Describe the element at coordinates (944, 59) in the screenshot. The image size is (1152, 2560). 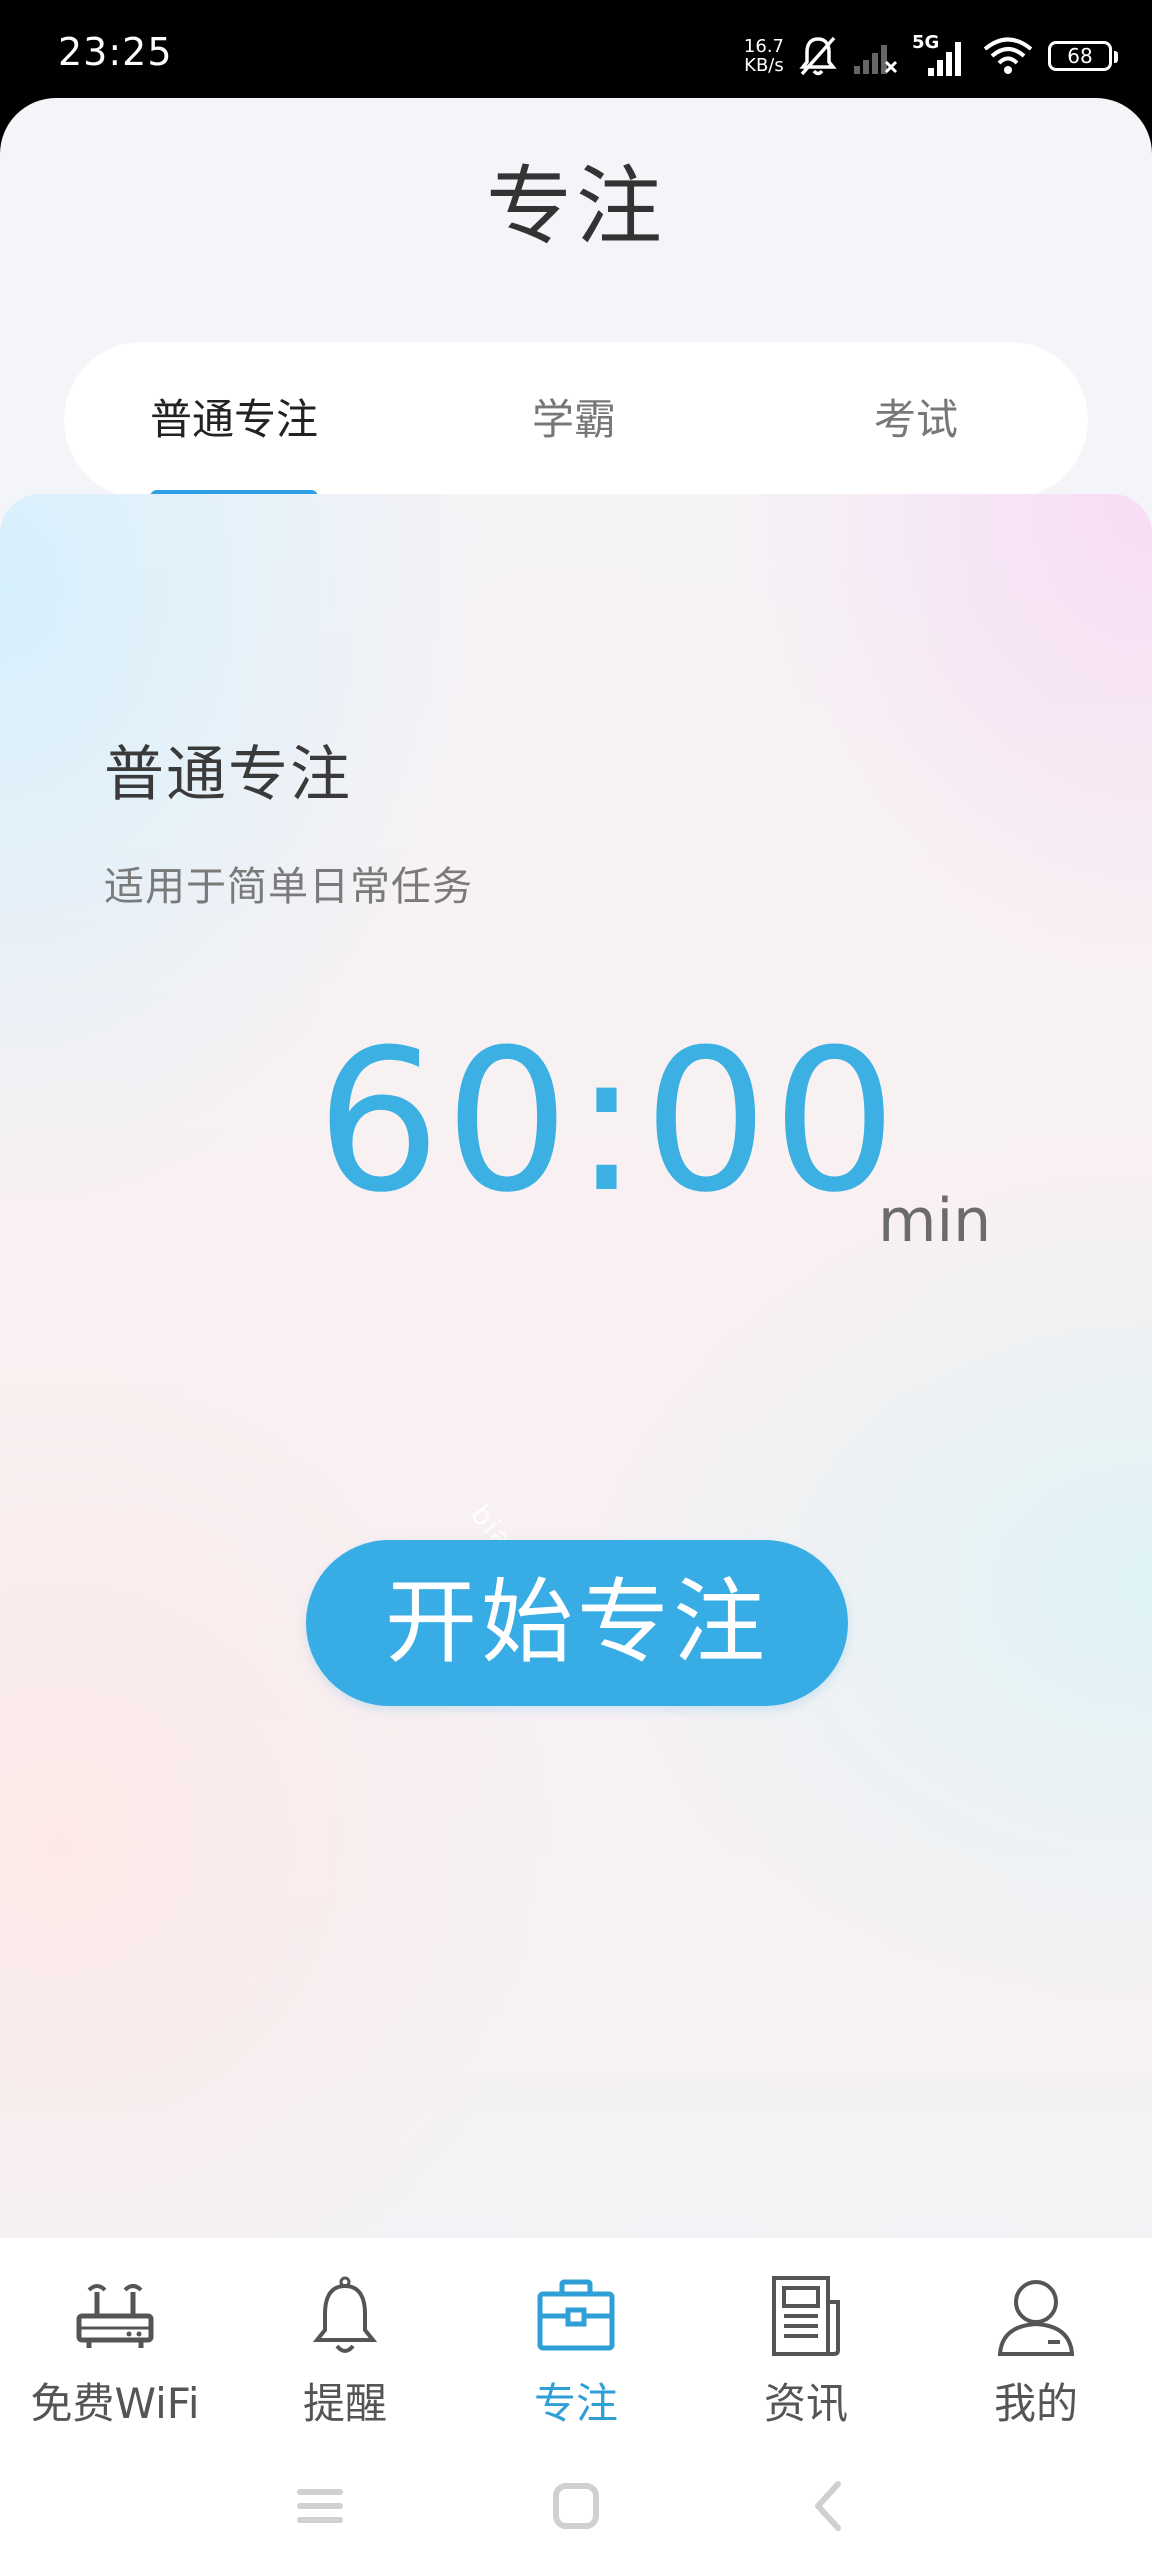
I see `signal-sim2-icon` at that location.